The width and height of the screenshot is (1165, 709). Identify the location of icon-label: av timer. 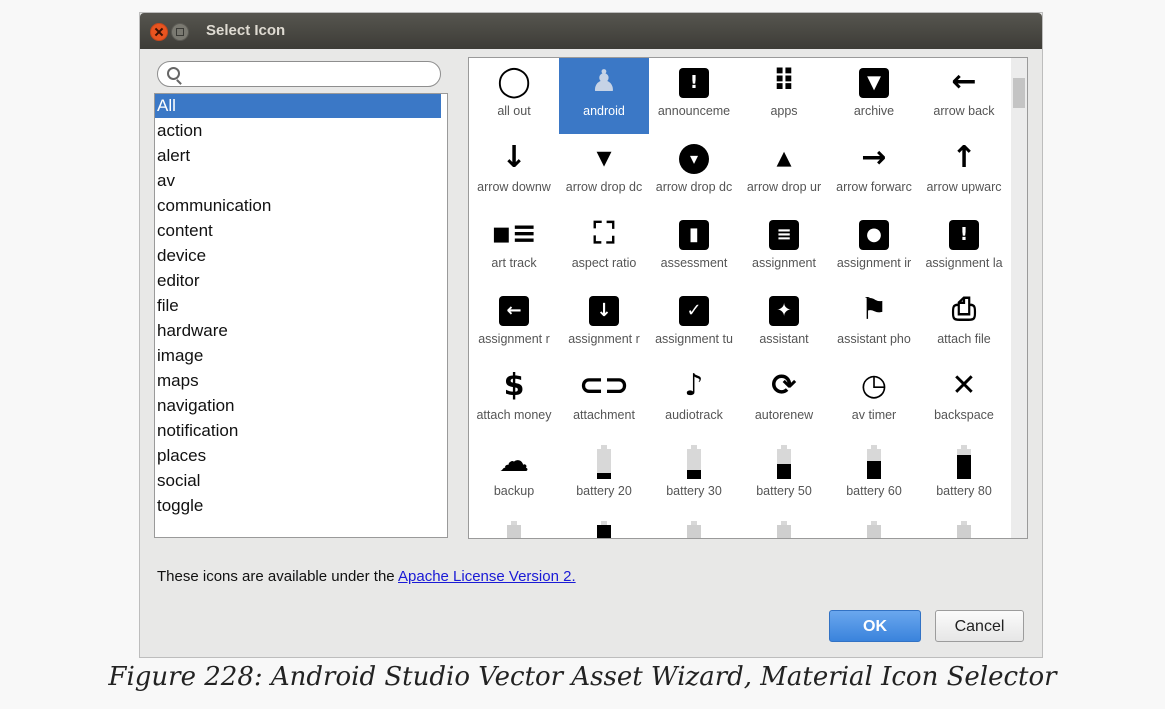
(874, 415).